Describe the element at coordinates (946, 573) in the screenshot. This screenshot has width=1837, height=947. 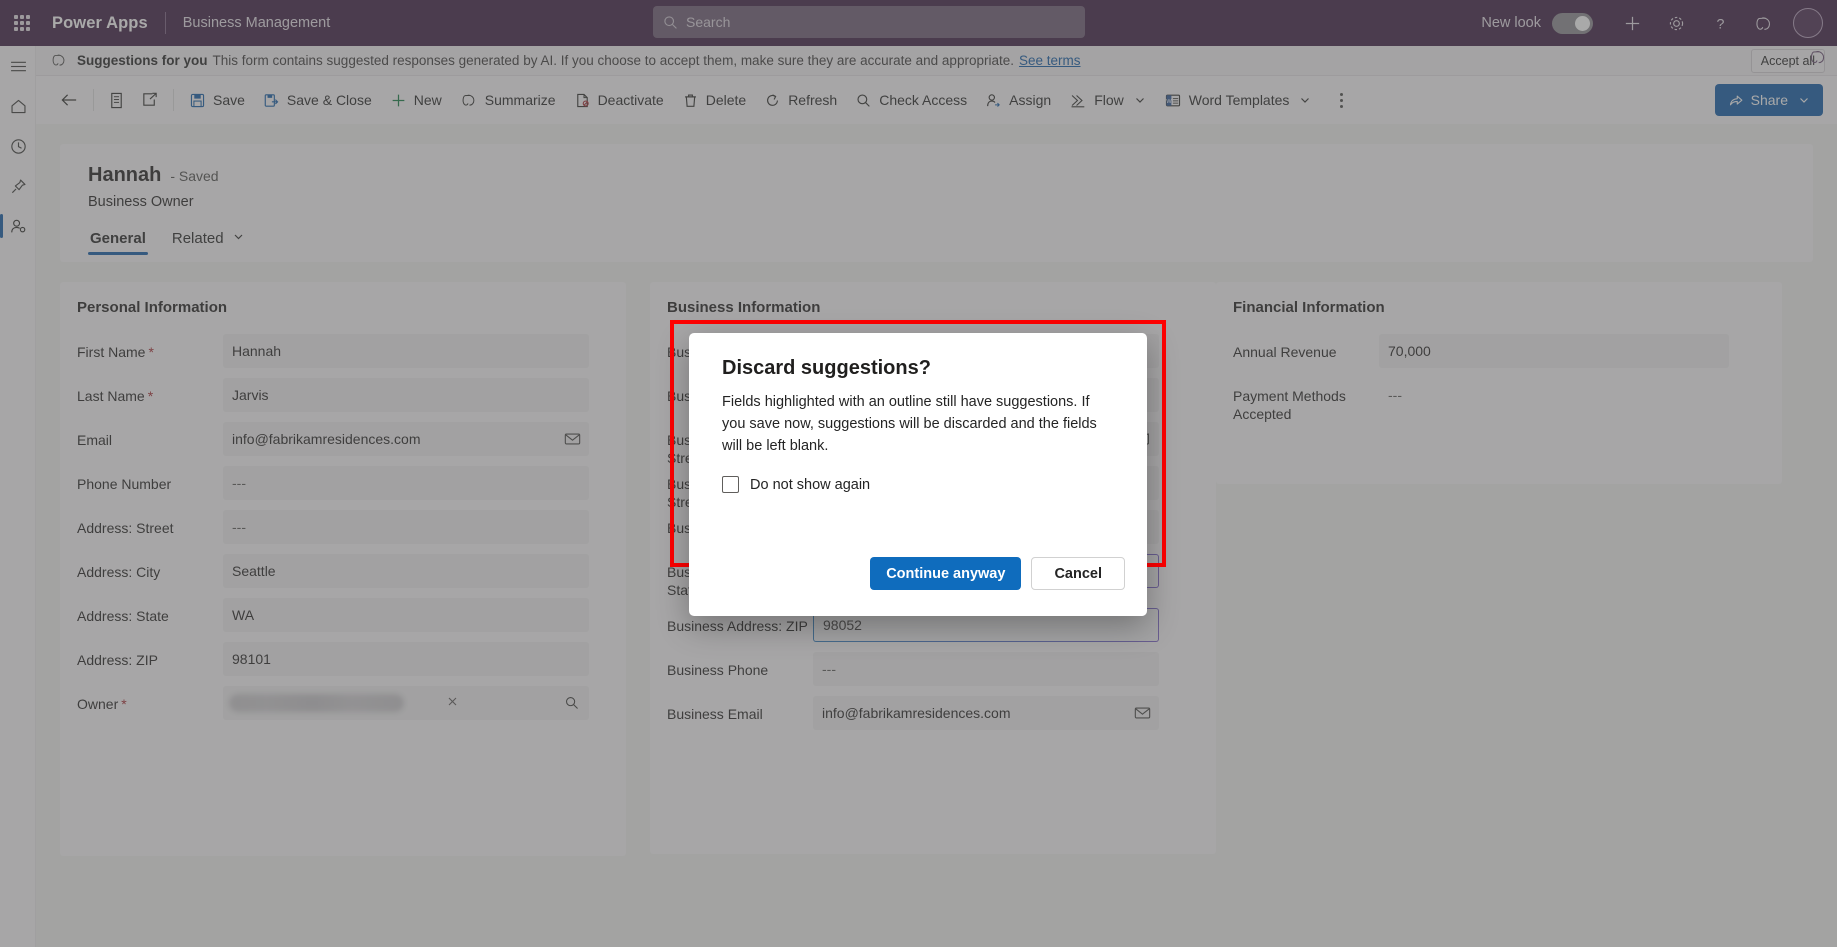
I see `continue-anyway-button: Continue anyway` at that location.